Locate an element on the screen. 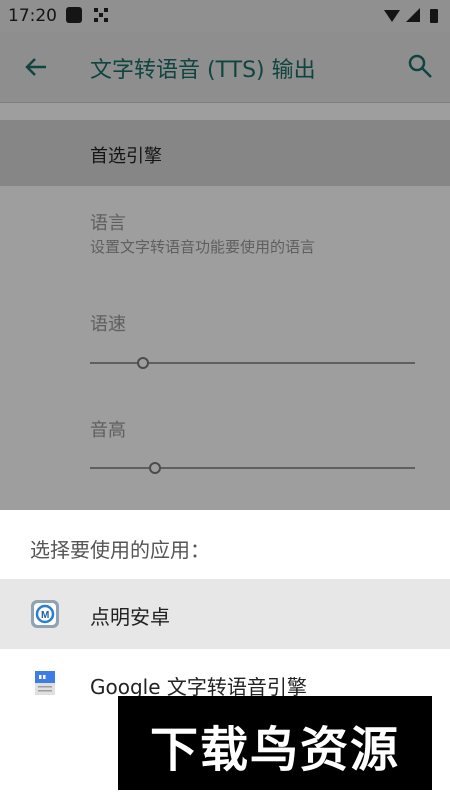 The width and height of the screenshot is (450, 800). watermark-logo: 下载鸟资源 is located at coordinates (275, 743).